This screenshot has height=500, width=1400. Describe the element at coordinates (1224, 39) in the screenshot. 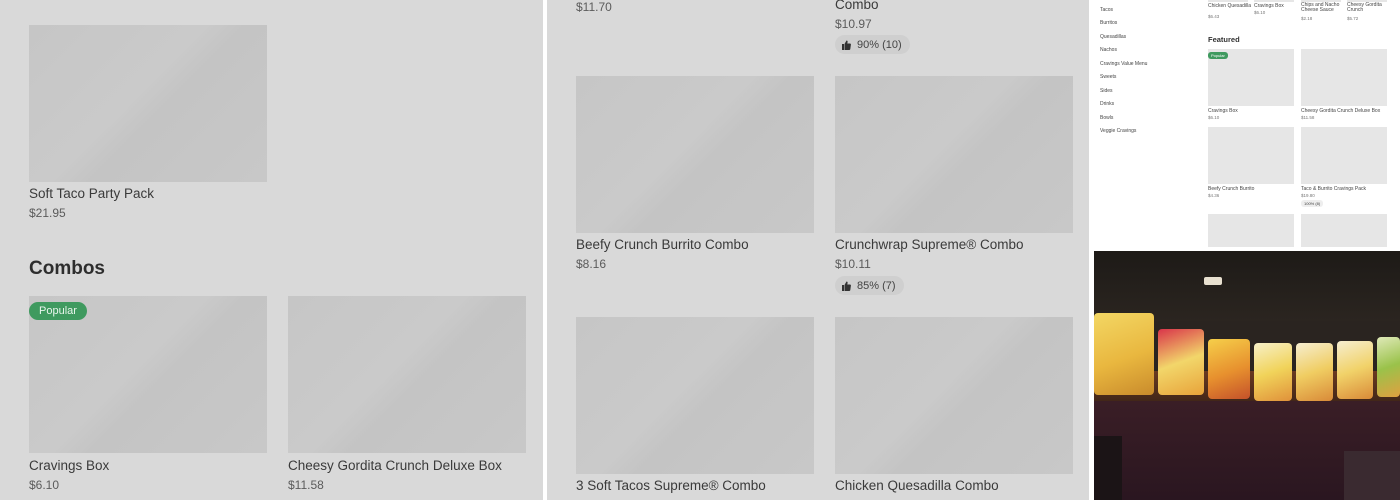

I see `featured-section-title: Featured` at that location.